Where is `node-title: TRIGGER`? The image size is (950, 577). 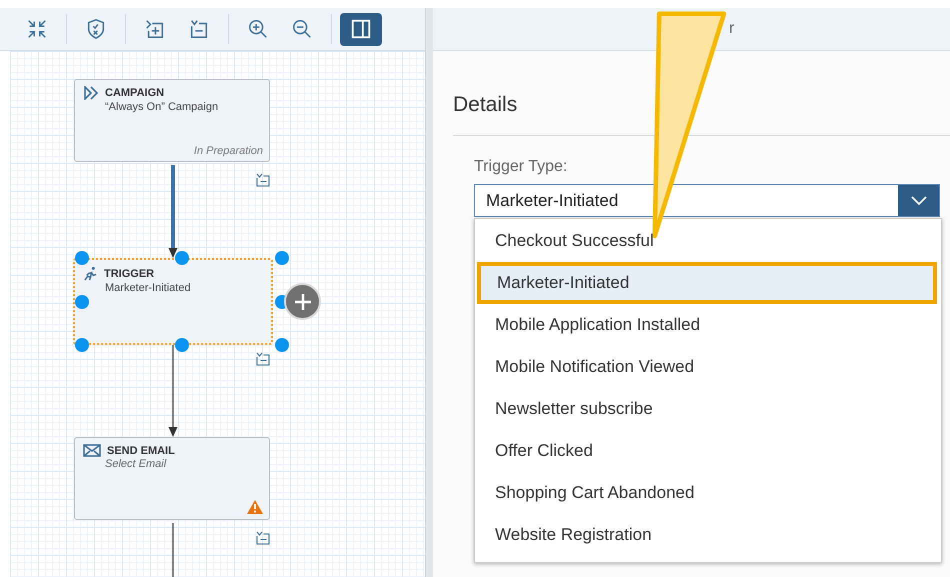 node-title: TRIGGER is located at coordinates (129, 274).